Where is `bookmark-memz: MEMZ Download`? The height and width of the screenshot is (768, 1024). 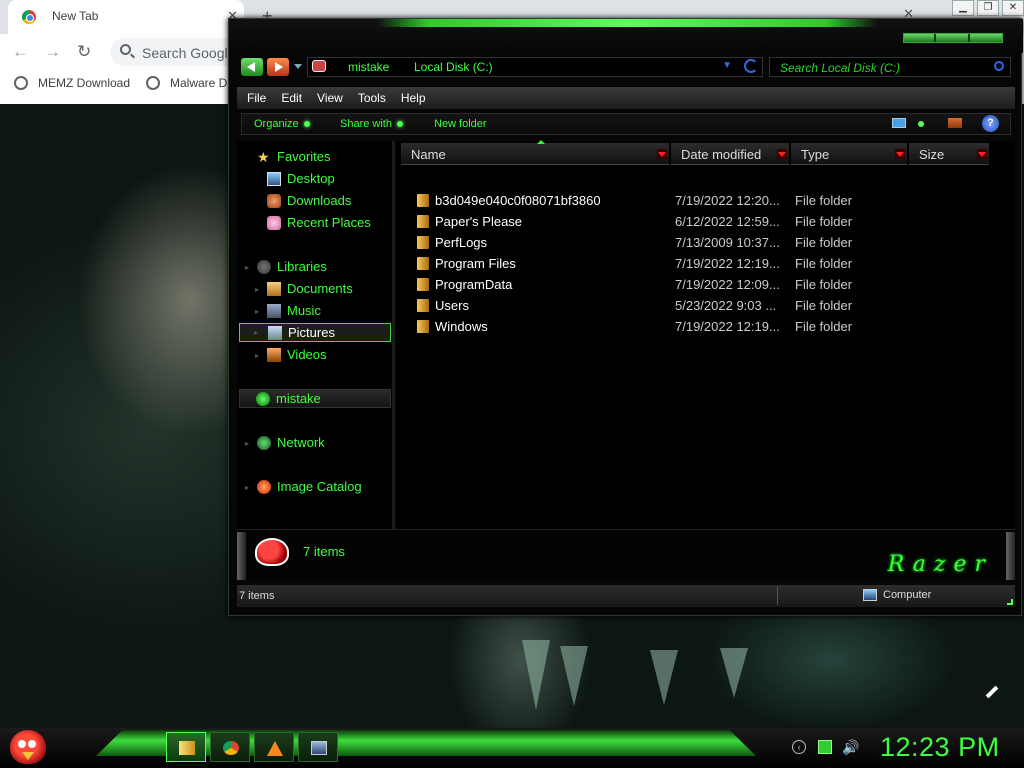
bookmark-memz: MEMZ Download is located at coordinates (72, 83).